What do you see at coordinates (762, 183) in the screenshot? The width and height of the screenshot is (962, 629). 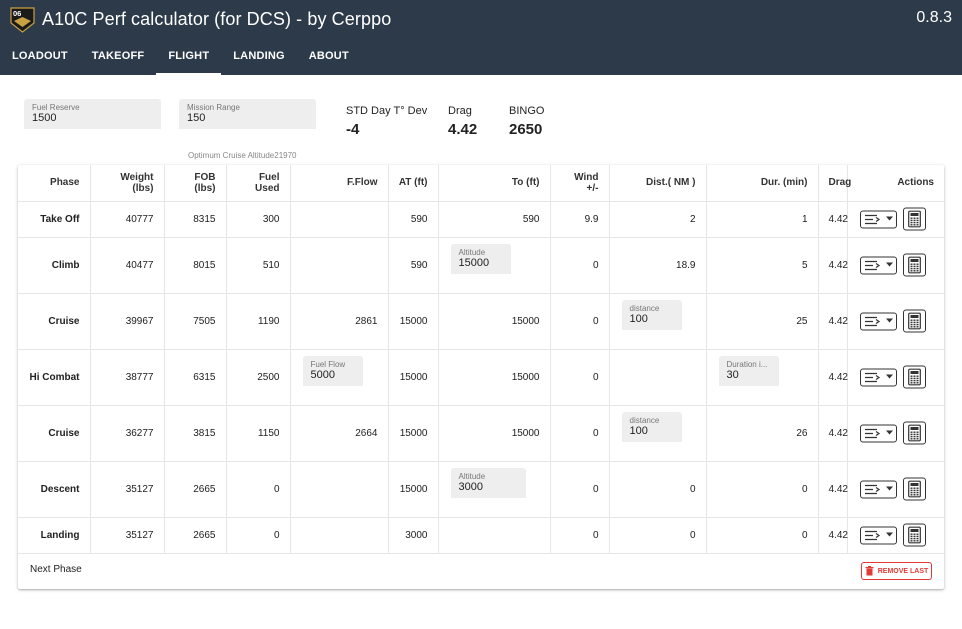 I see `header-dur: Dur. (min)` at bounding box center [762, 183].